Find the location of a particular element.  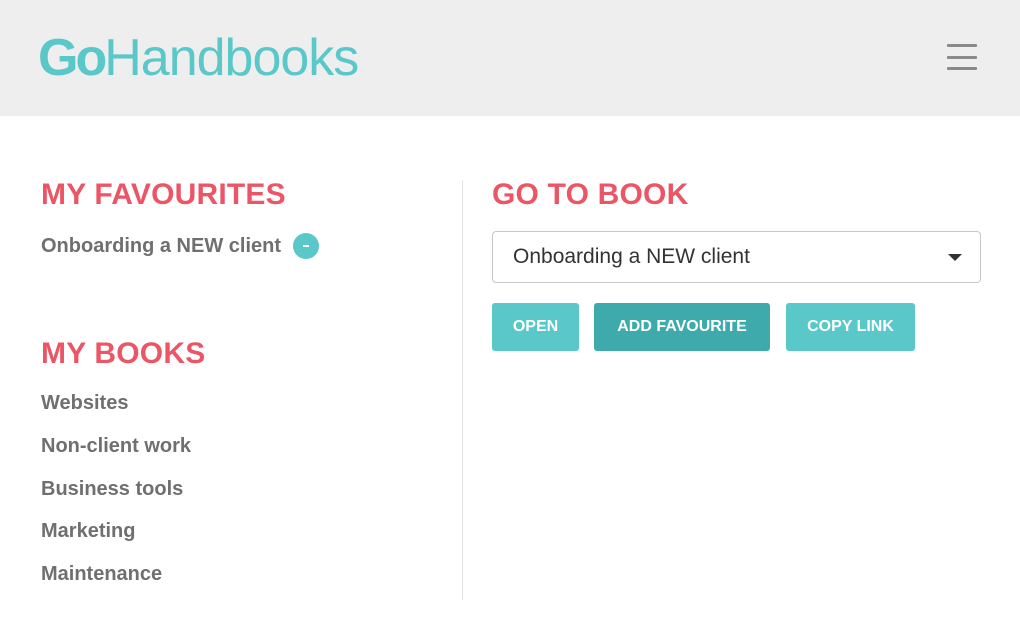

favourite-item: Onboarding a NEW client is located at coordinates (180, 246).